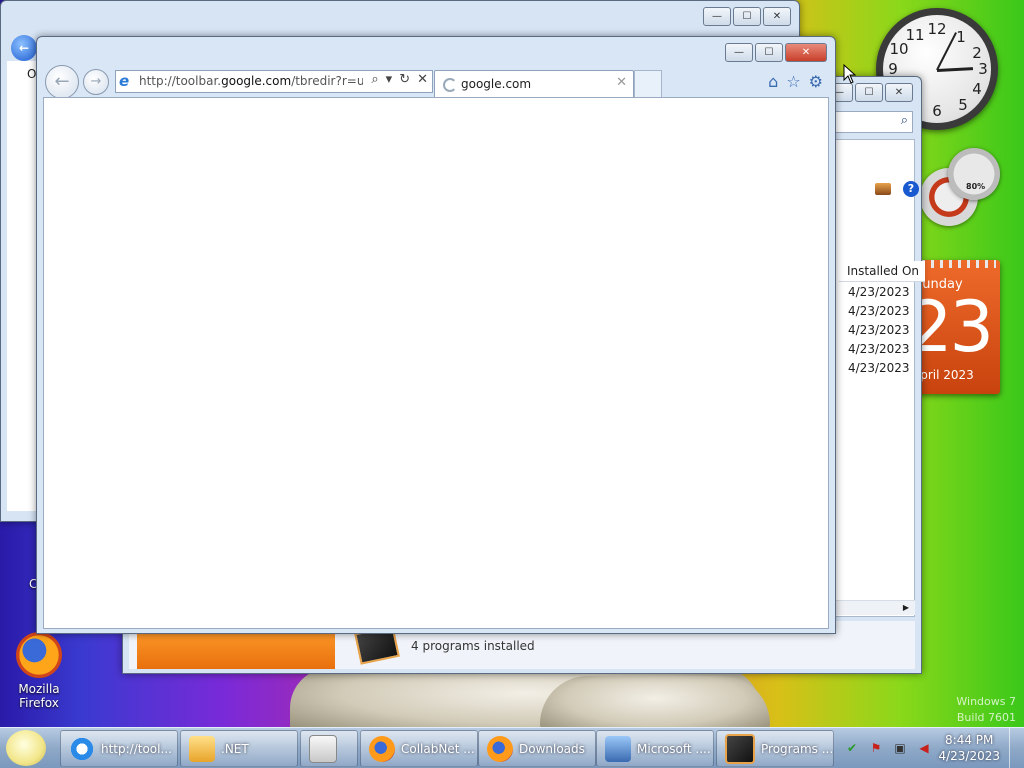 The height and width of the screenshot is (768, 1024). Describe the element at coordinates (618, 748) in the screenshot. I see `monitor-icon` at that location.